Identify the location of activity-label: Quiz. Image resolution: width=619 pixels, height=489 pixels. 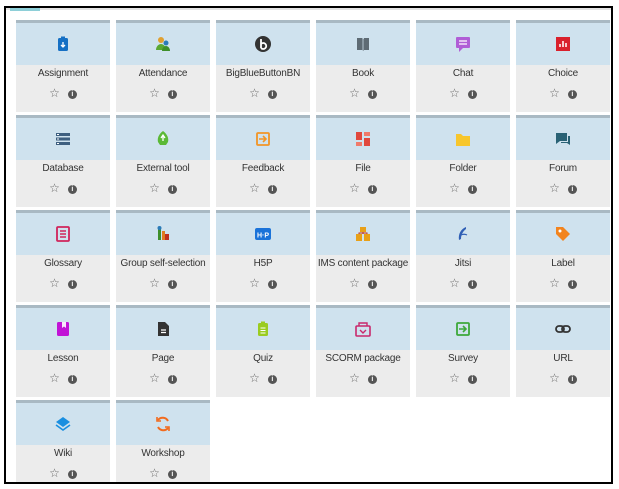
(263, 358).